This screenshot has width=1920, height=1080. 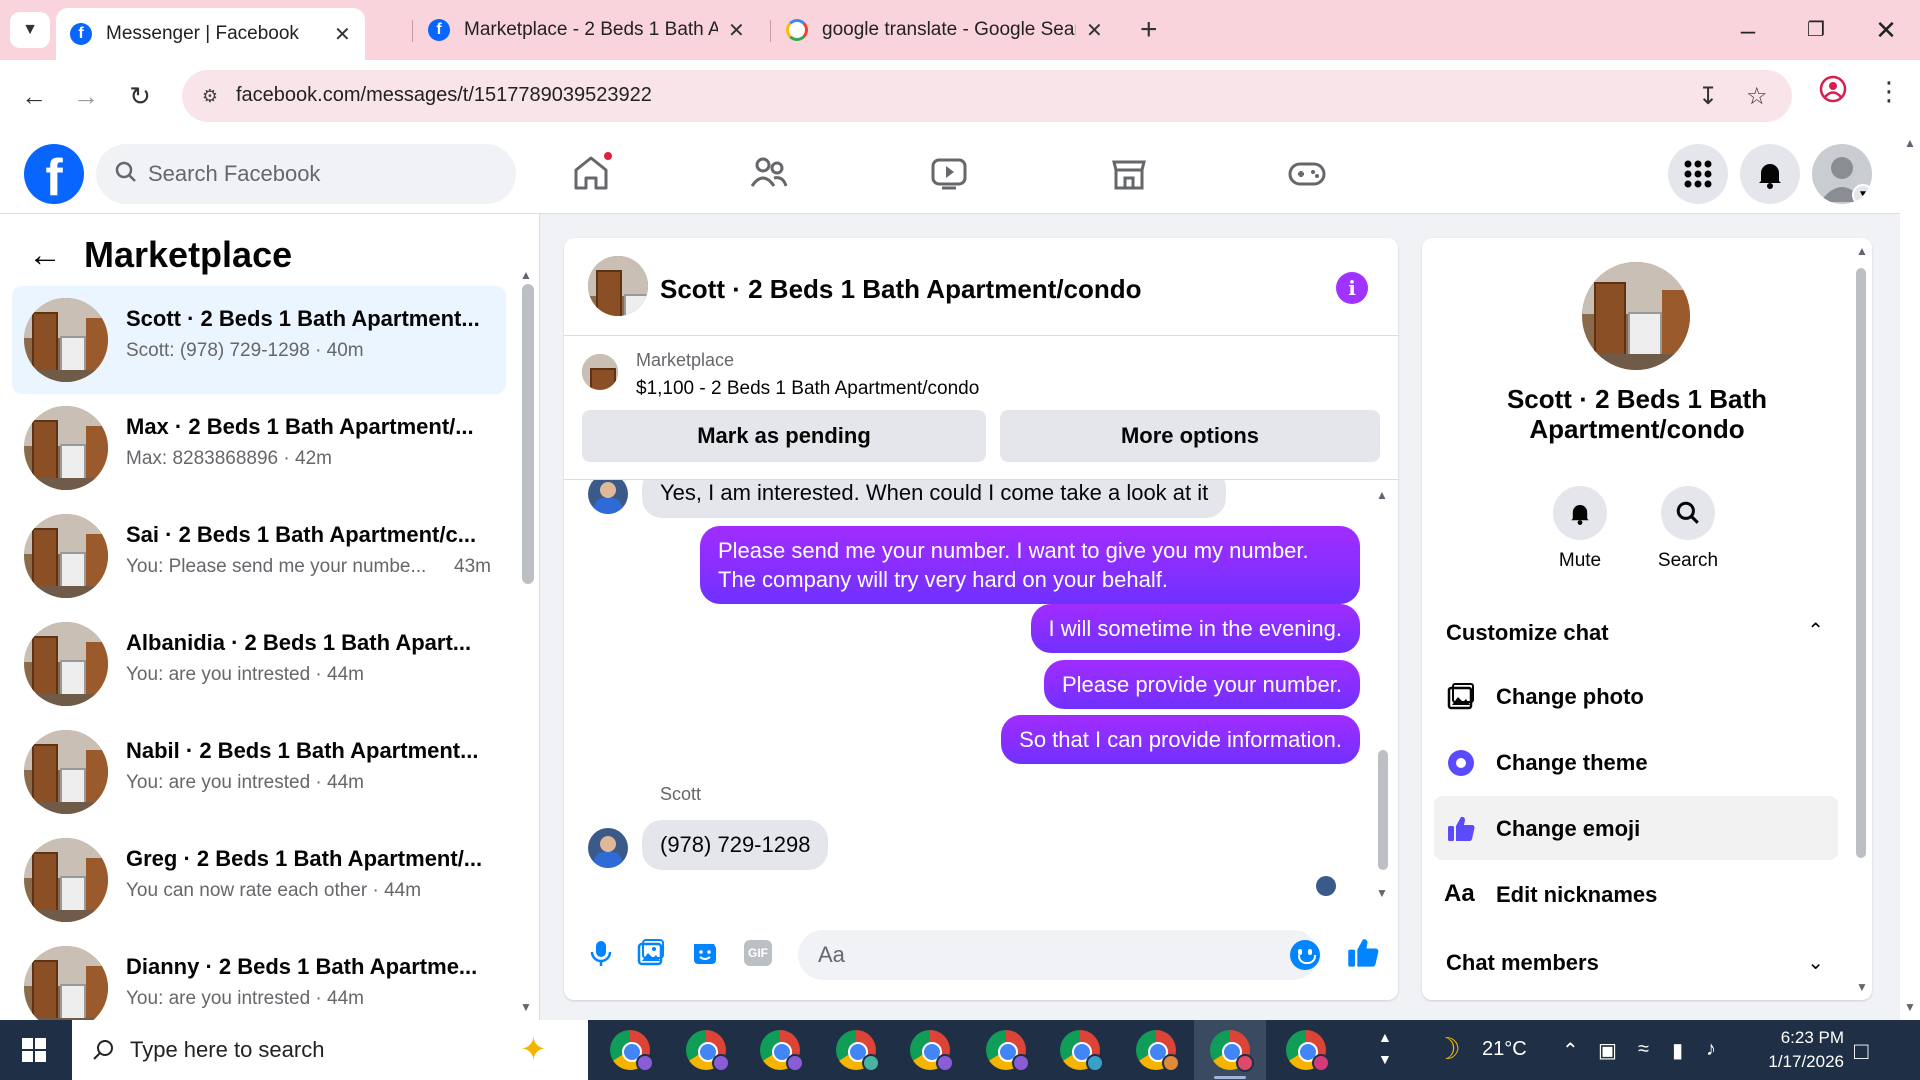 What do you see at coordinates (30, 30) in the screenshot?
I see `tab-search-dropdown: ▼` at bounding box center [30, 30].